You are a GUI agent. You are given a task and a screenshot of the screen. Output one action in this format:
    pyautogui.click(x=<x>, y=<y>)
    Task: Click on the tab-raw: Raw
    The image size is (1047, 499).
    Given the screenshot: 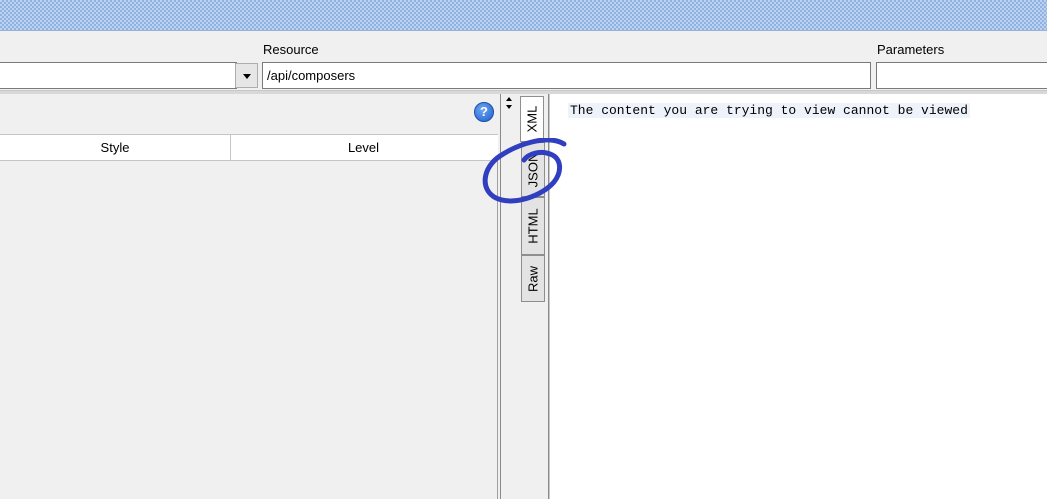 What is the action you would take?
    pyautogui.click(x=533, y=278)
    